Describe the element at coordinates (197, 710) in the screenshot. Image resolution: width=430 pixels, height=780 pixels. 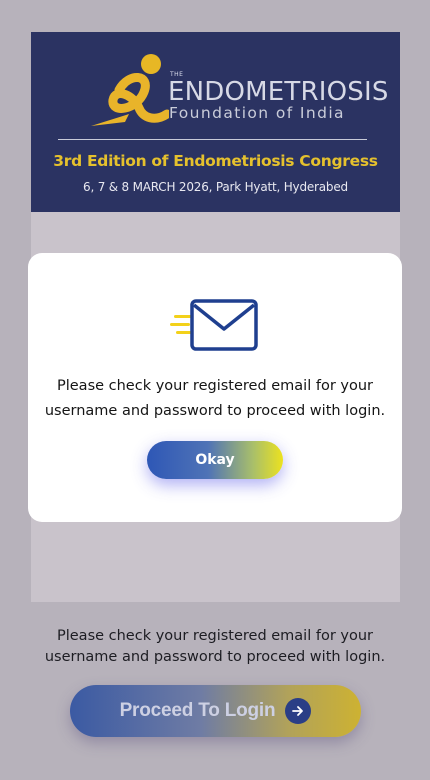
I see `proceed-to-login-label: Proceed To Login` at that location.